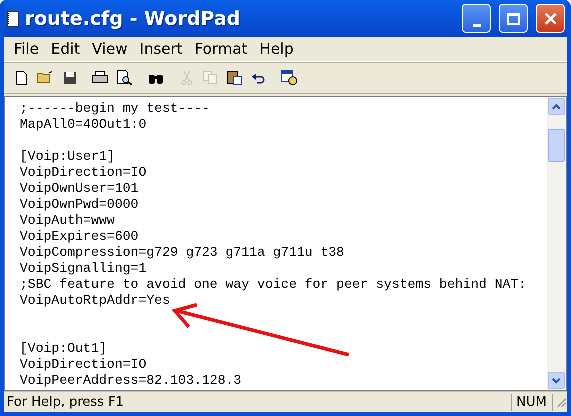 This screenshot has height=416, width=571. Describe the element at coordinates (80, 237) in the screenshot. I see `text-line: VoipExpires=600` at that location.